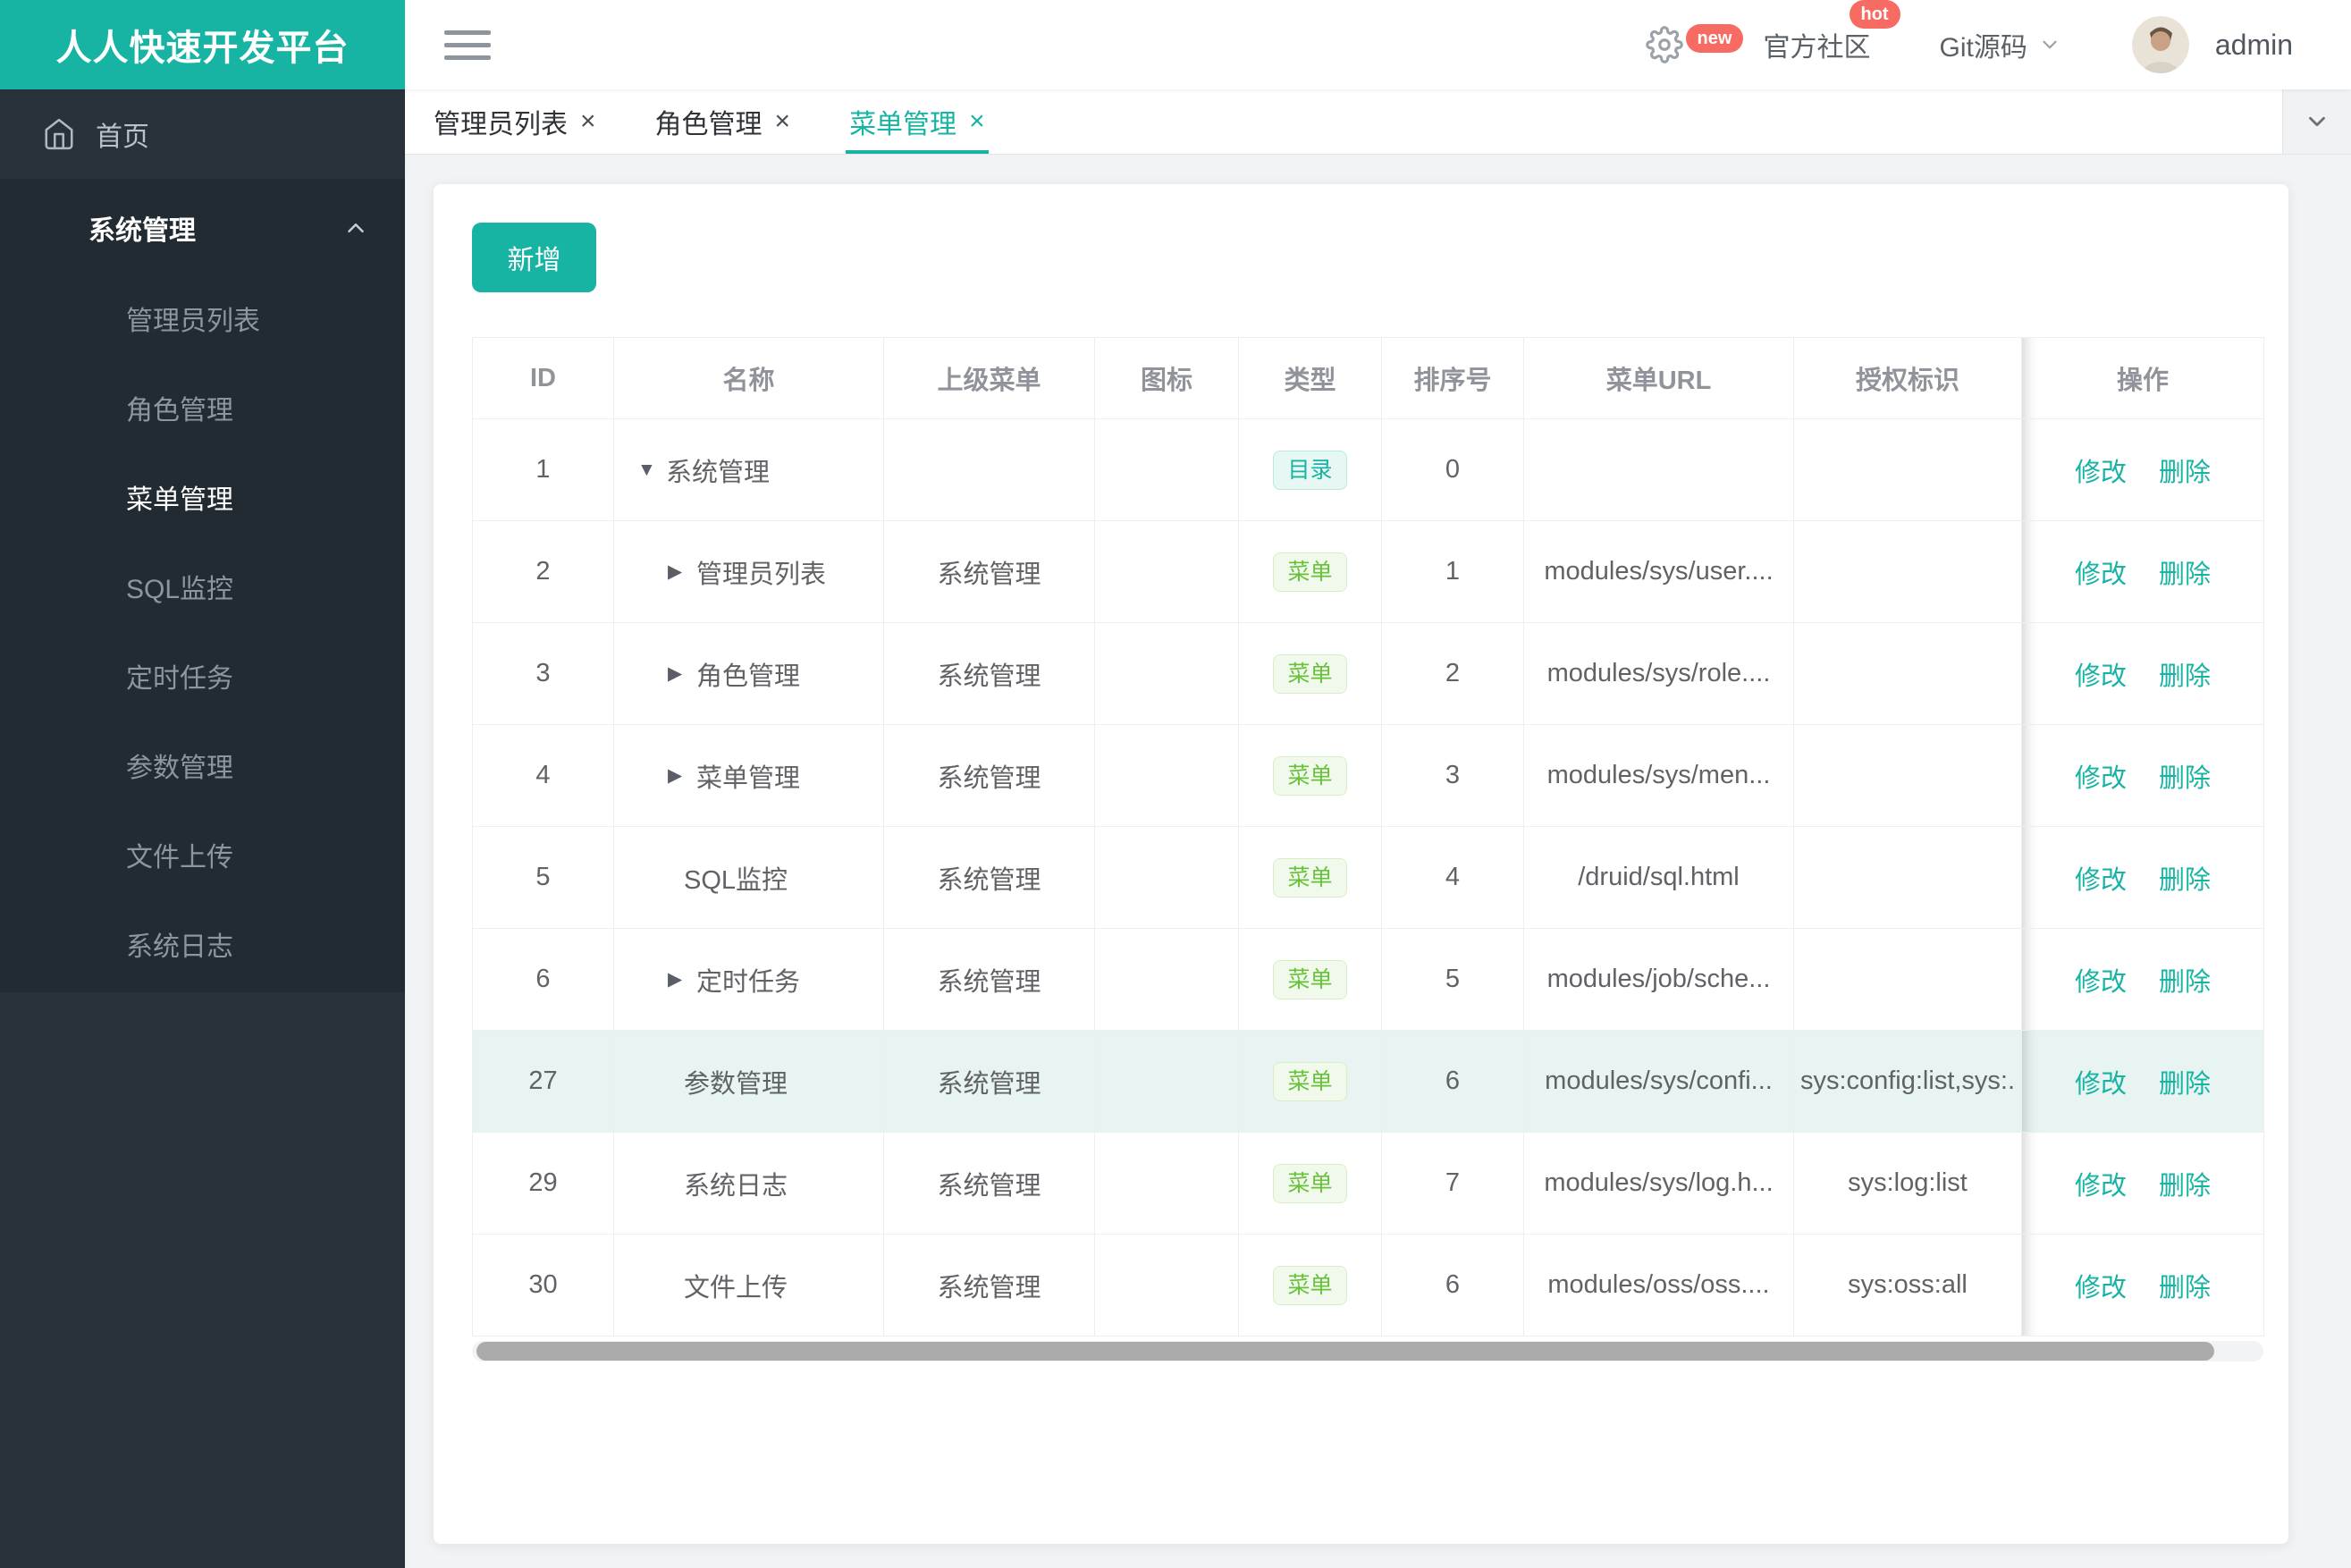 The height and width of the screenshot is (1568, 2351). What do you see at coordinates (1368, 469) in the screenshot?
I see `table-row: 1 ▼ 系统管理 目录 0 修改 删除` at bounding box center [1368, 469].